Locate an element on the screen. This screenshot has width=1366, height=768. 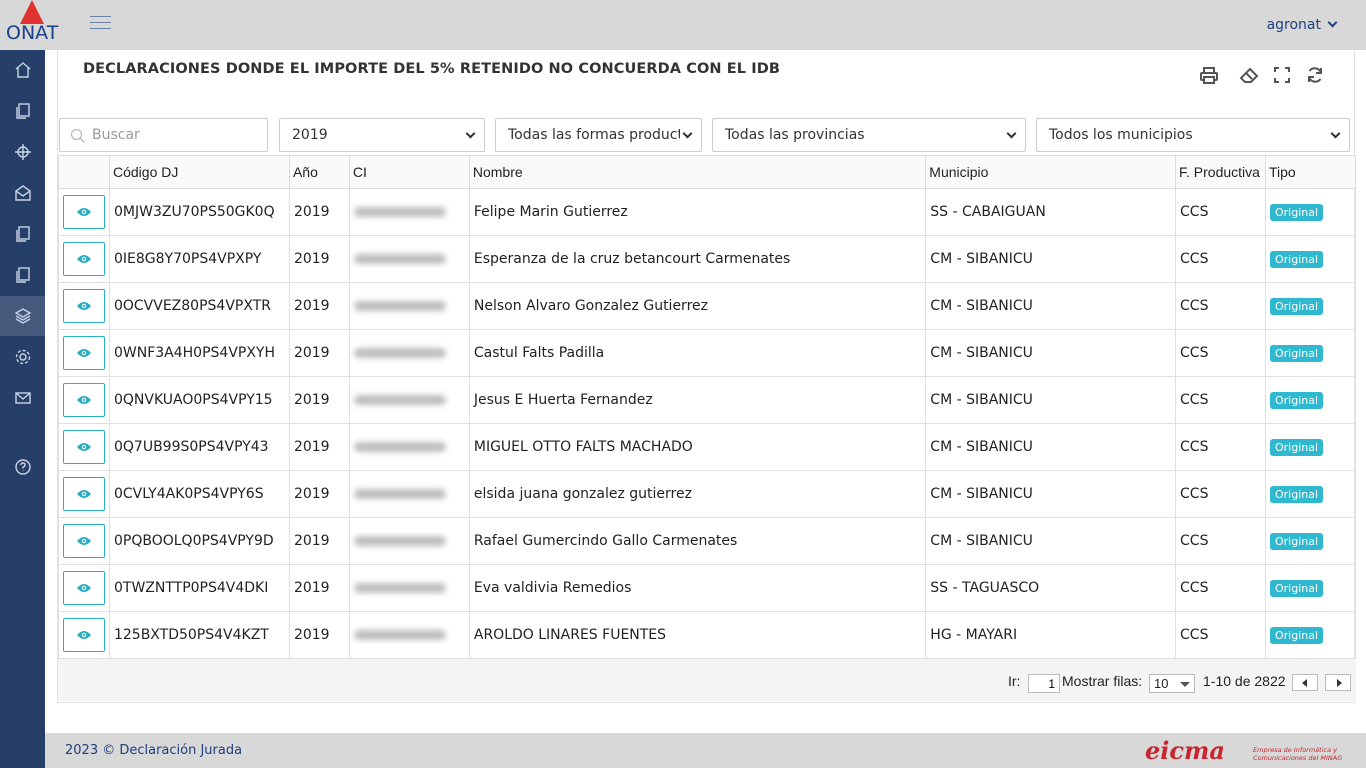
previous-page-button is located at coordinates (1305, 682).